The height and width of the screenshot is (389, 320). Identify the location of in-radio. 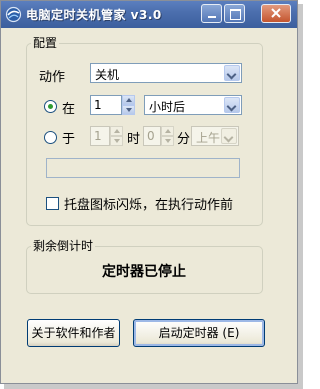
(50, 106).